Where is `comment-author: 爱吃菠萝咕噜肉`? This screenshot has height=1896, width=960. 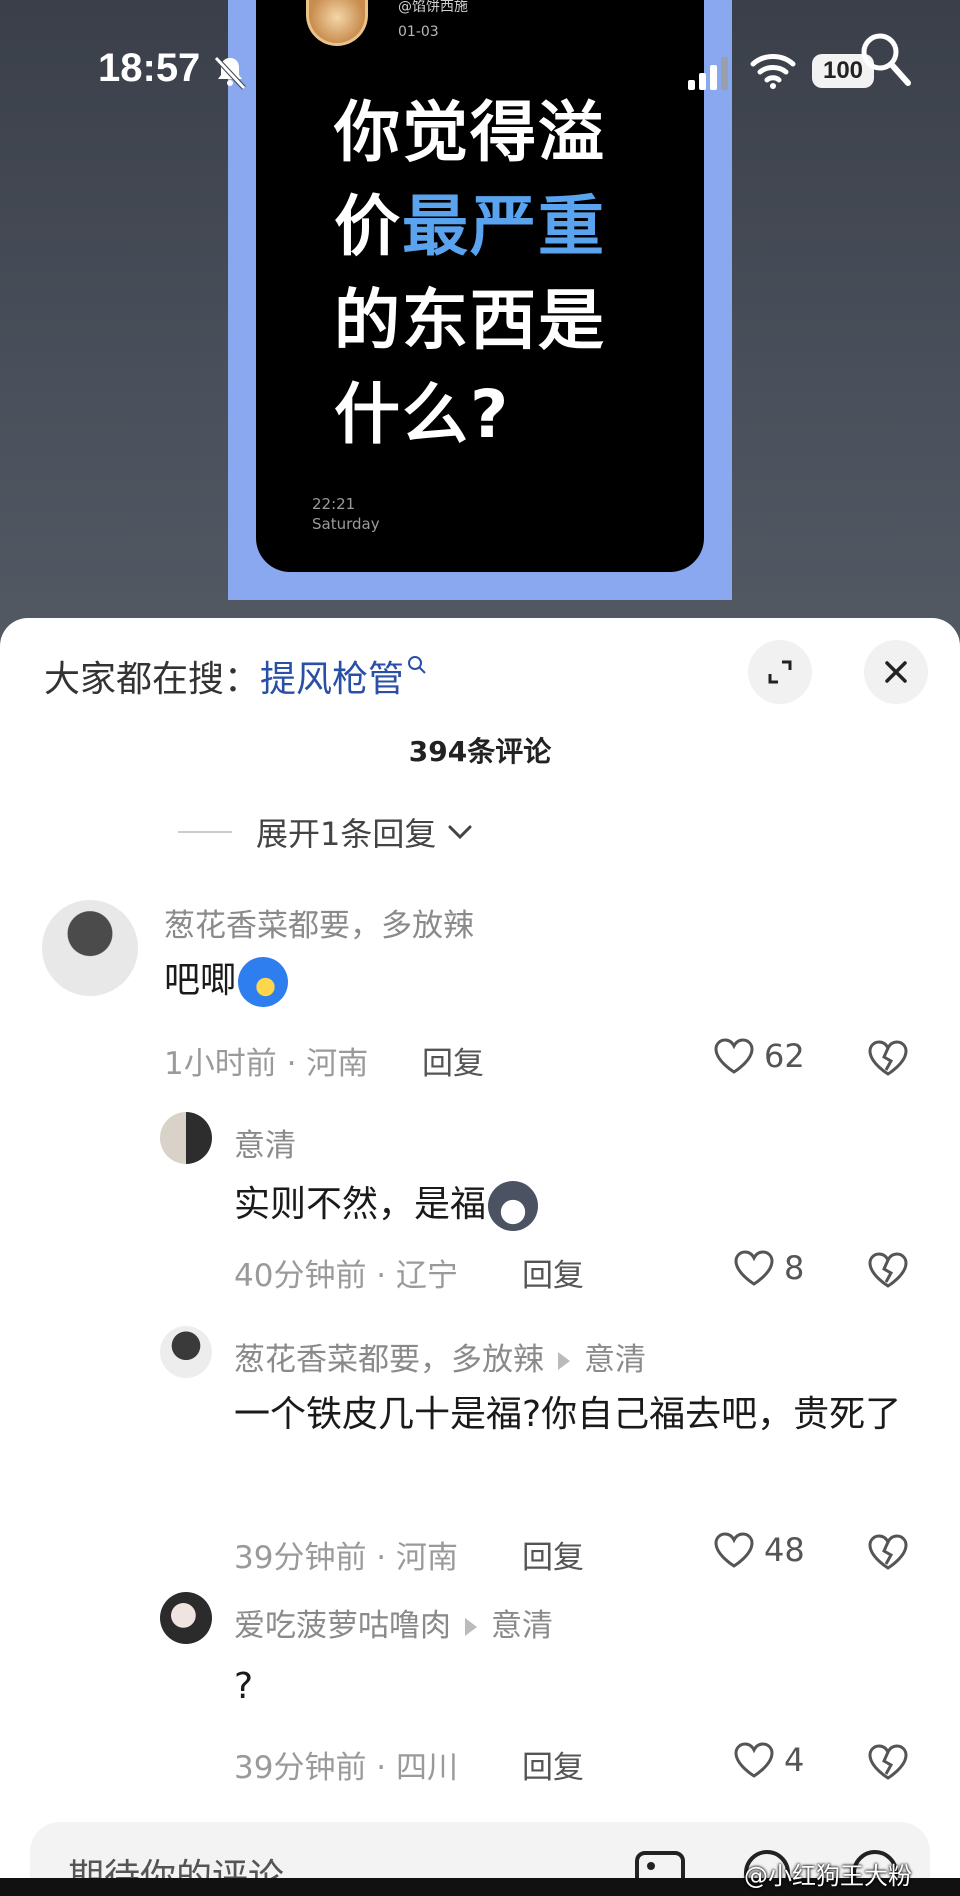
comment-author: 爱吃菠萝咕噜肉 is located at coordinates (342, 1626).